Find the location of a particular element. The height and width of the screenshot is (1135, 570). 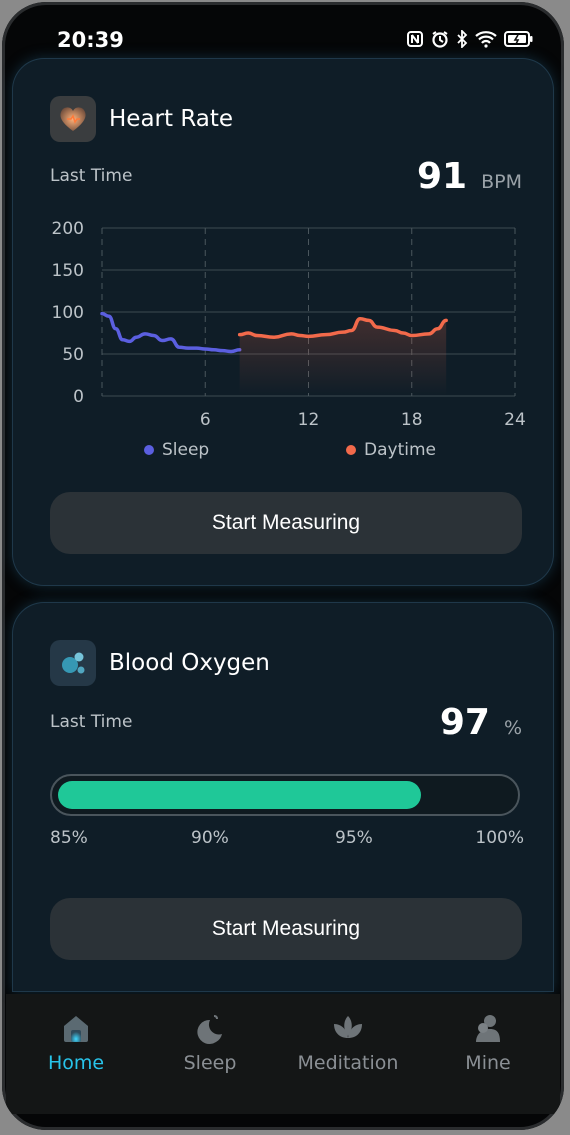

oxygen-progress-fill is located at coordinates (240, 795).